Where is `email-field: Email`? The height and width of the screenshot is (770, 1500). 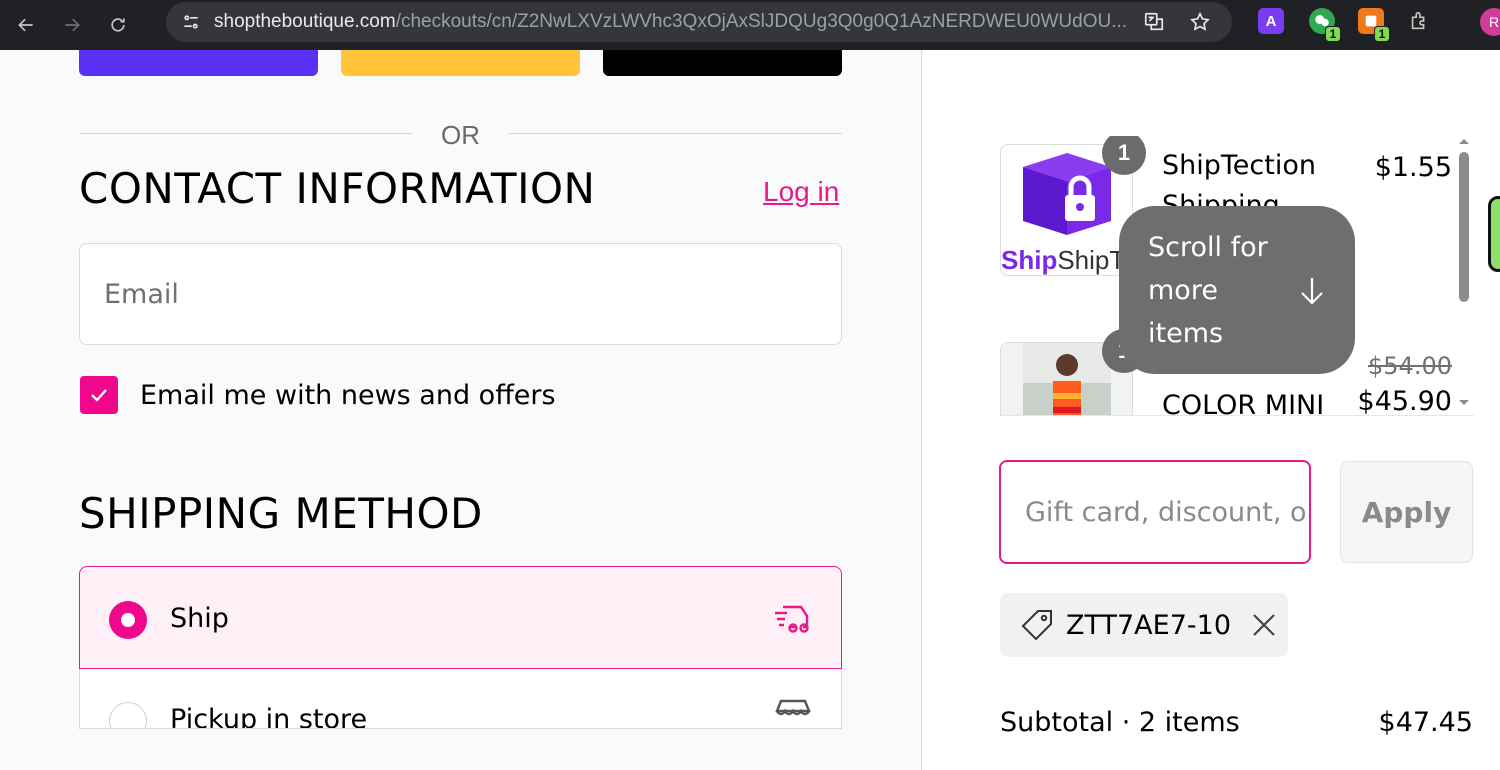
email-field: Email is located at coordinates (460, 294).